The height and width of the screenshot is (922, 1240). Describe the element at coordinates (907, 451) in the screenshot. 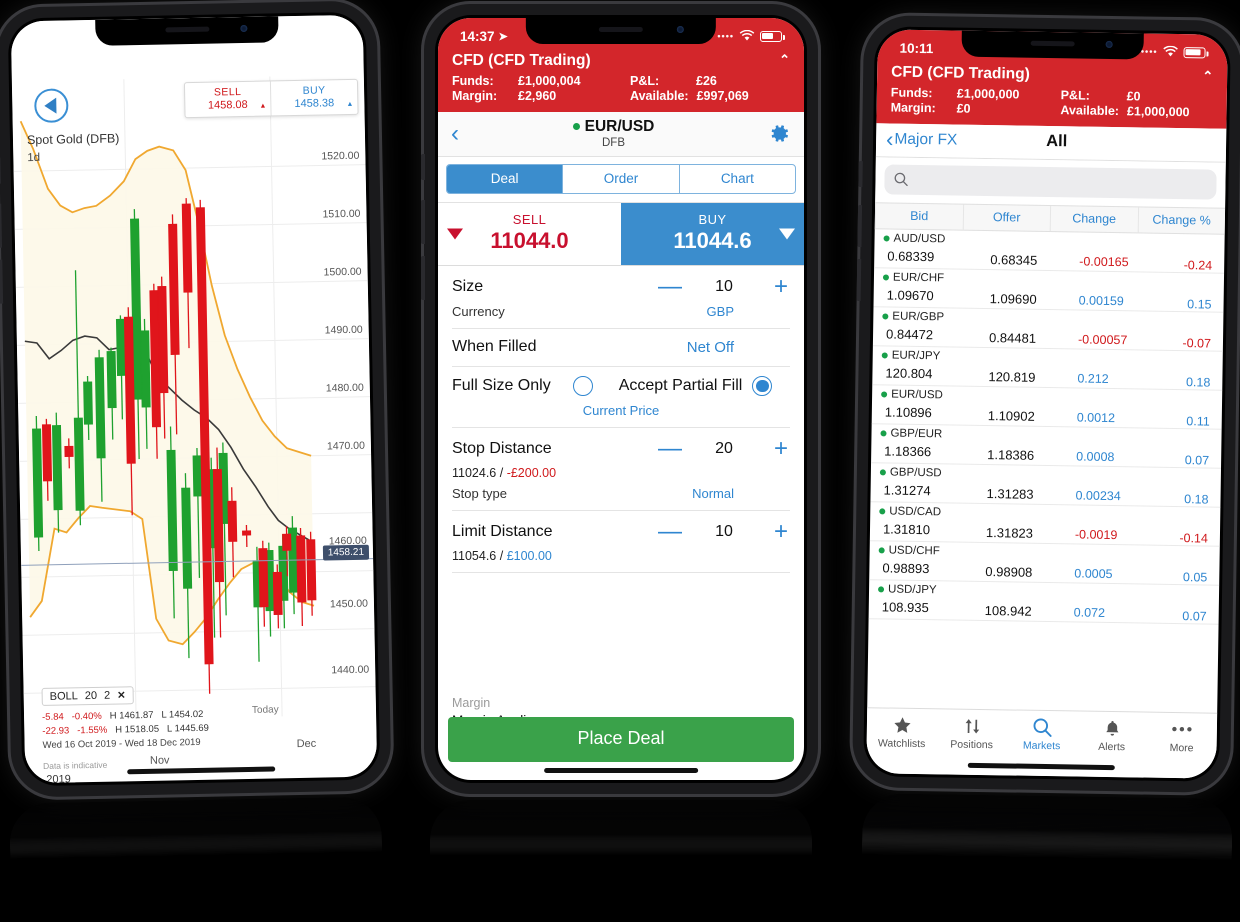

I see `row-bid: 1.18366` at that location.